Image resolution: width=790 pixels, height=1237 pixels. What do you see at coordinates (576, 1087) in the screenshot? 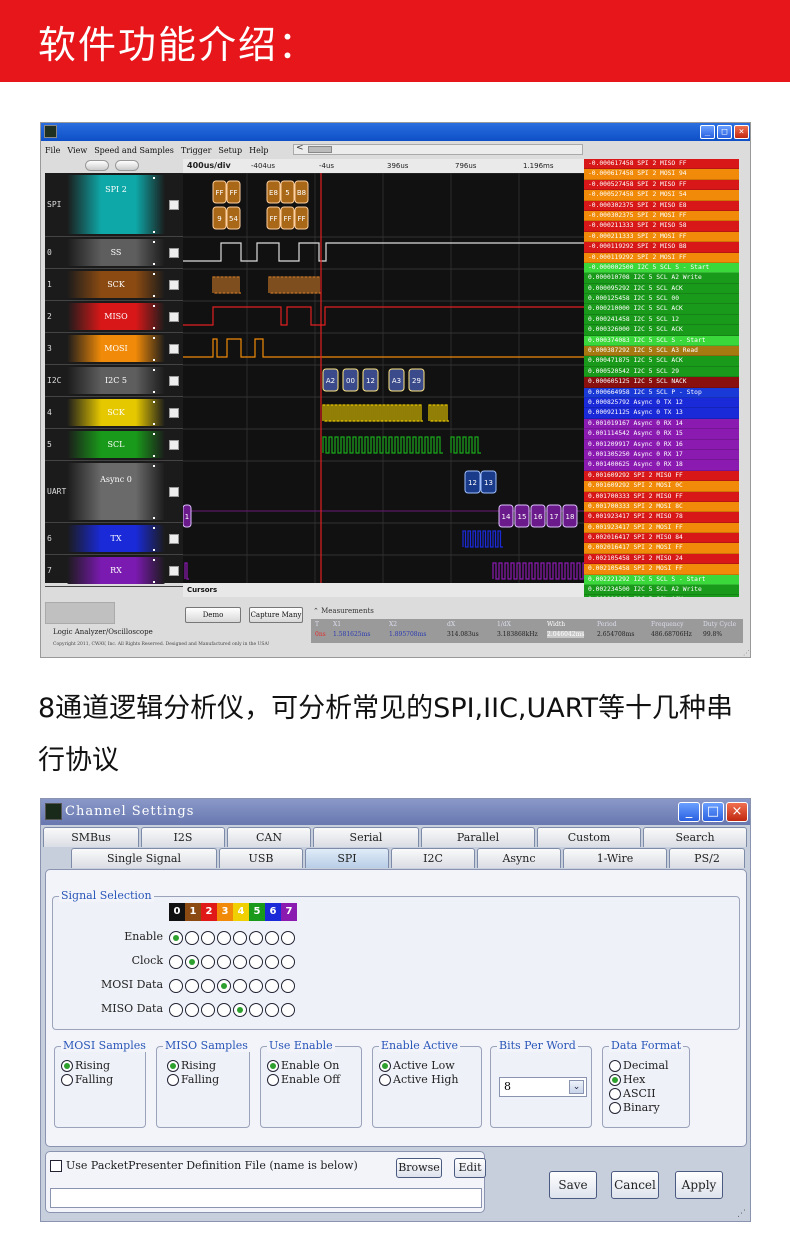
I see `chevron-down-icon: ⌄` at bounding box center [576, 1087].